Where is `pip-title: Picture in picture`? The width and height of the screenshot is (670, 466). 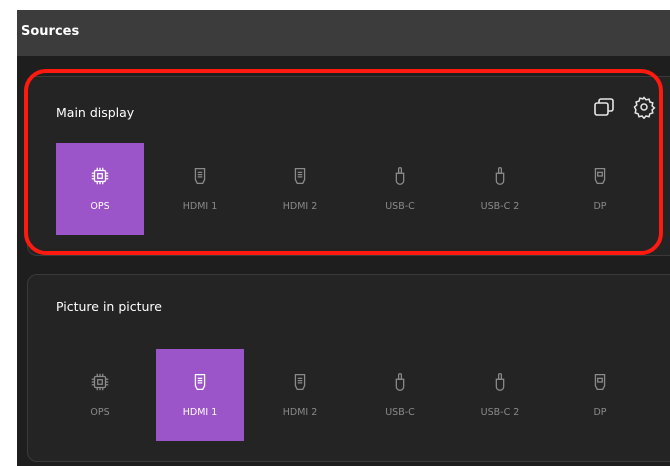 pip-title: Picture in picture is located at coordinates (109, 306).